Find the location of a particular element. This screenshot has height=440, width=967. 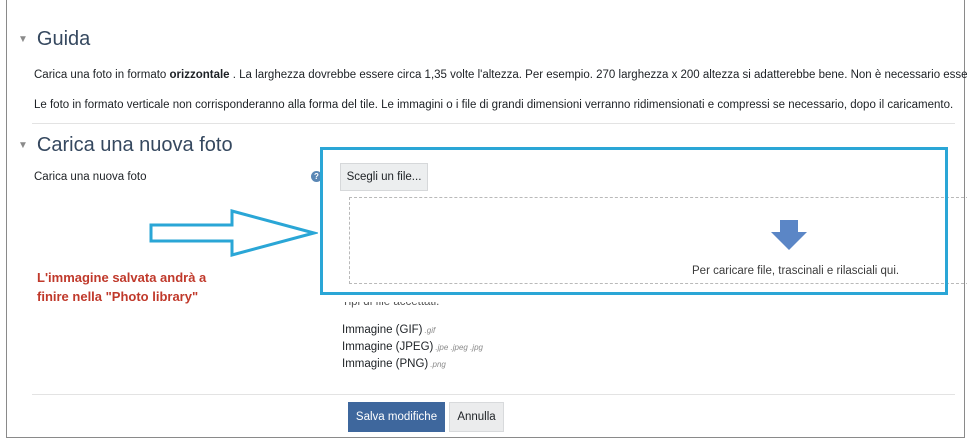

guide-section-header: ▼ Guida is located at coordinates (54, 39).